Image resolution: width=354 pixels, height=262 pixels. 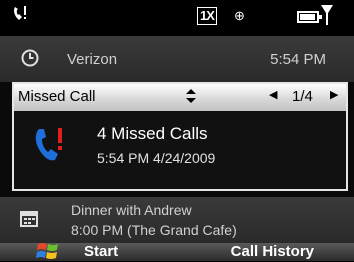 I want to click on start-softkey: Start, so click(x=101, y=251).